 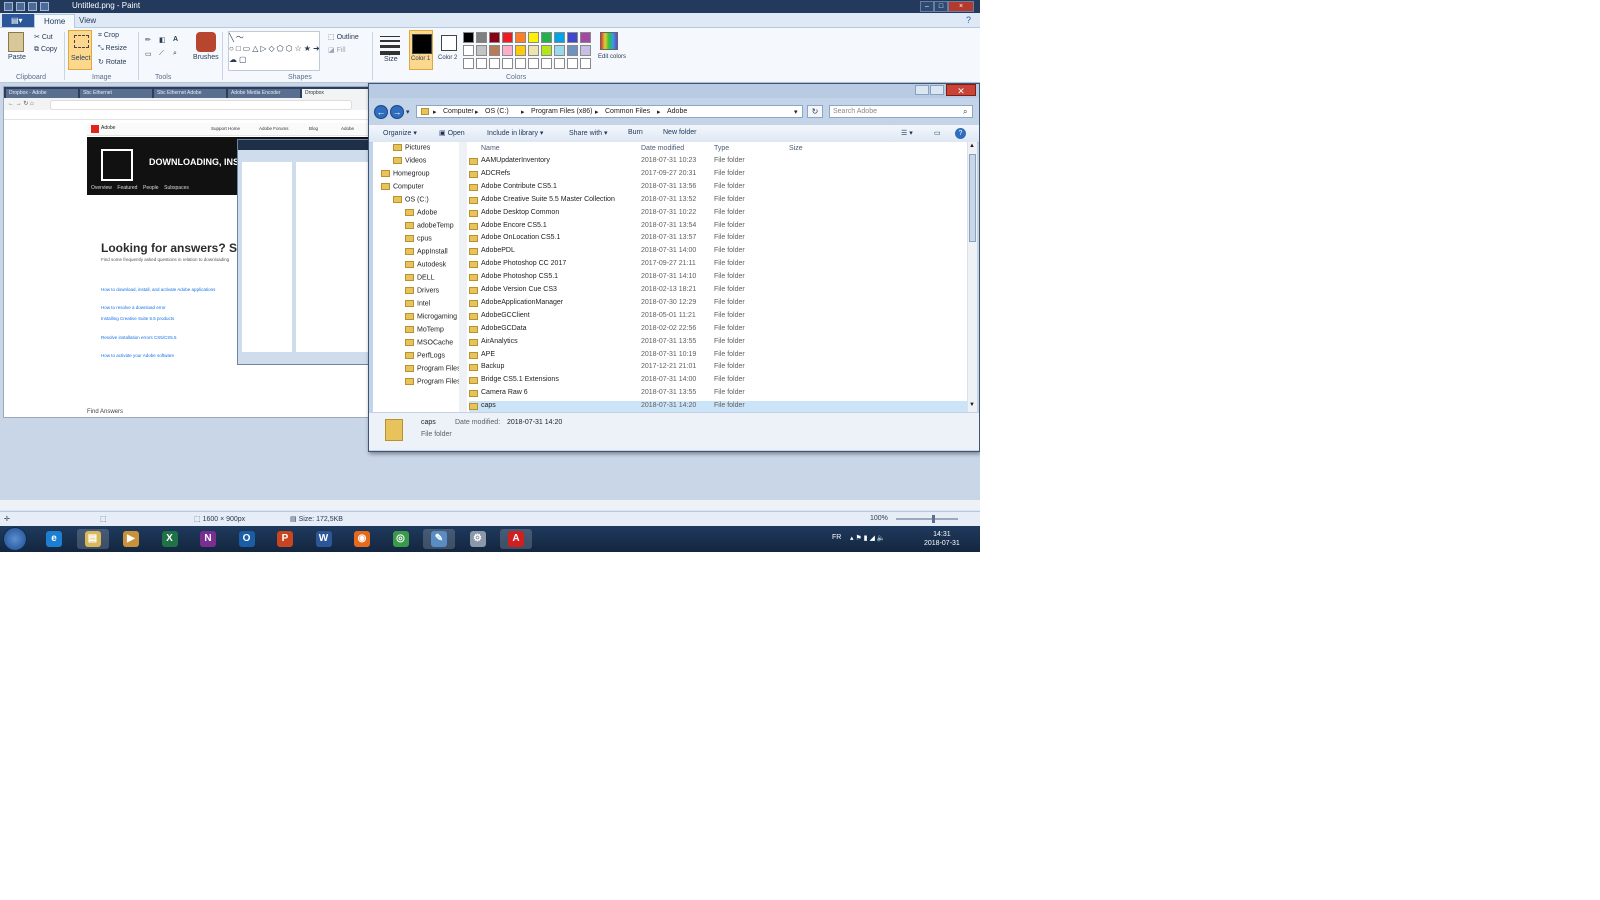 I want to click on start-button, so click(x=15, y=539).